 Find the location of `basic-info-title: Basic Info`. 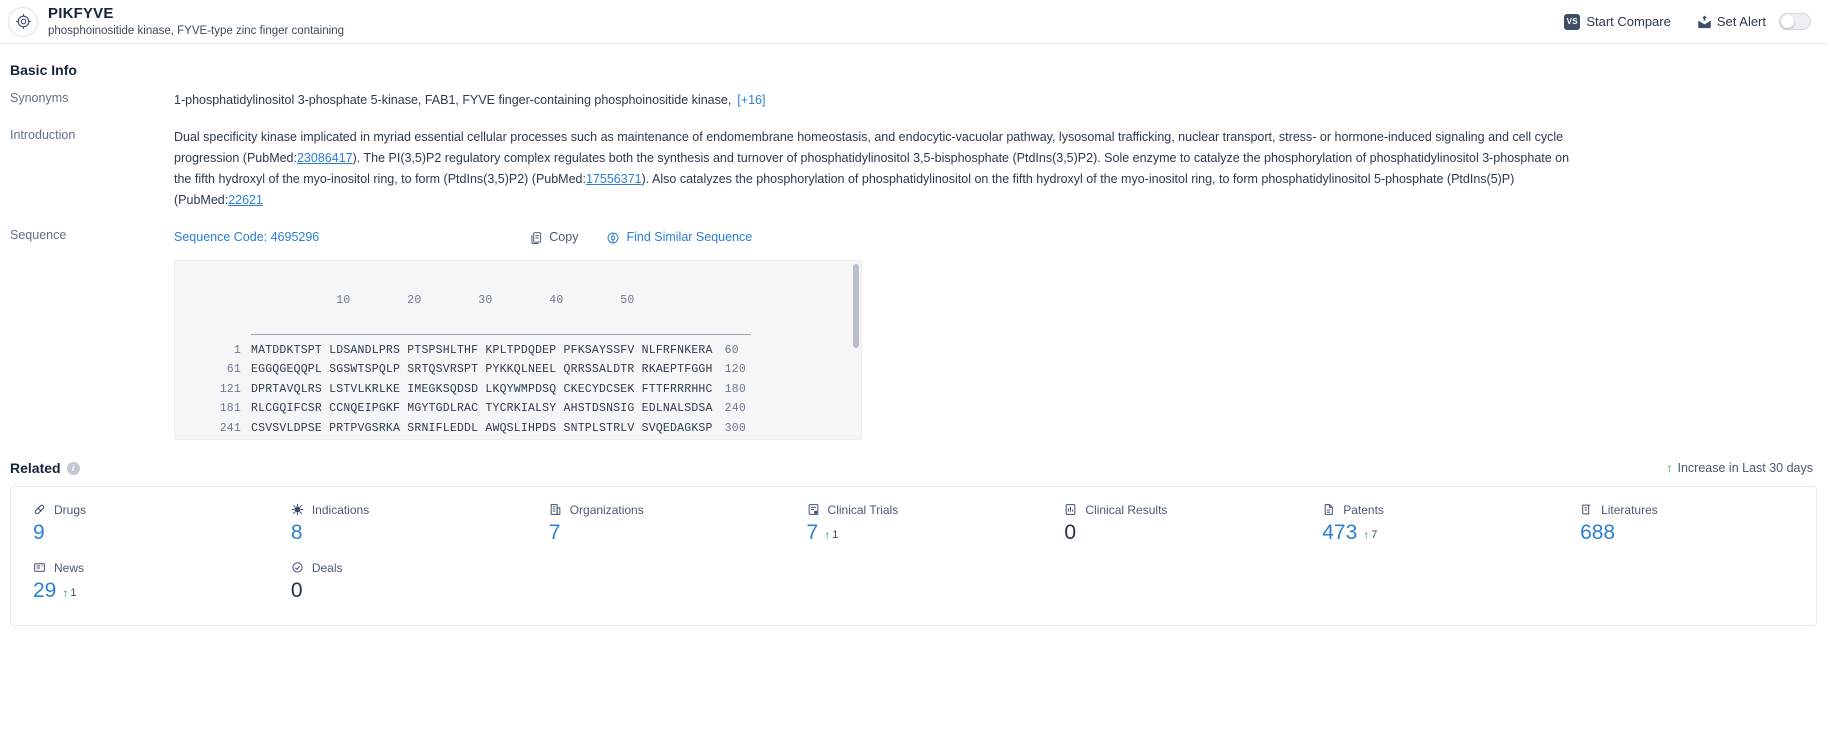

basic-info-title: Basic Info is located at coordinates (43, 70).